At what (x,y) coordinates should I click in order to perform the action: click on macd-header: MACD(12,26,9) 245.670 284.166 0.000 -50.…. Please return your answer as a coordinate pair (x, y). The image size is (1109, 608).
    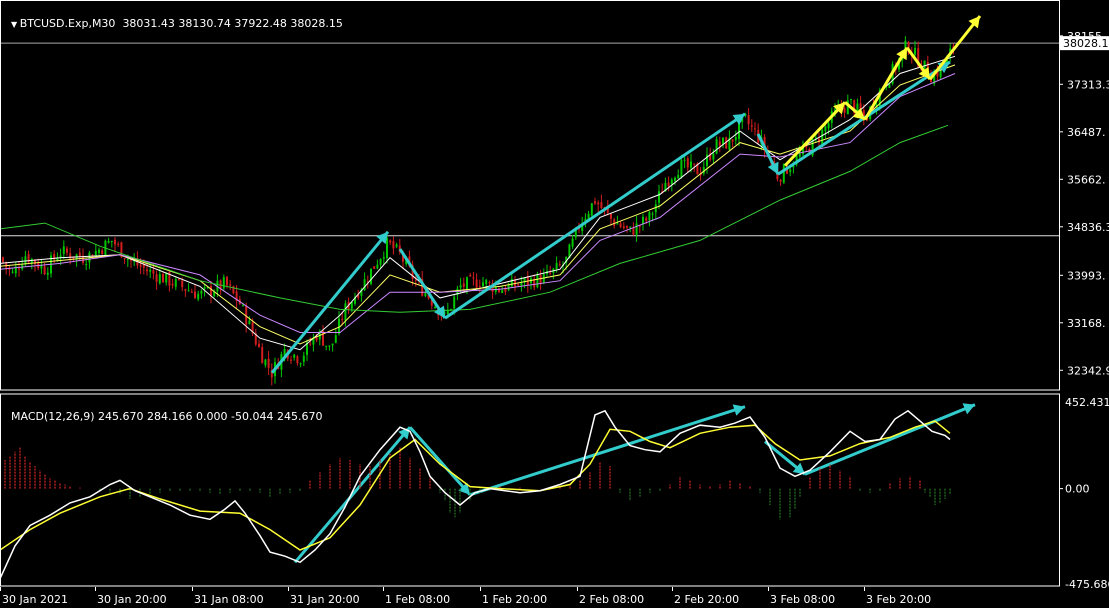
    Looking at the image, I should click on (163, 410).